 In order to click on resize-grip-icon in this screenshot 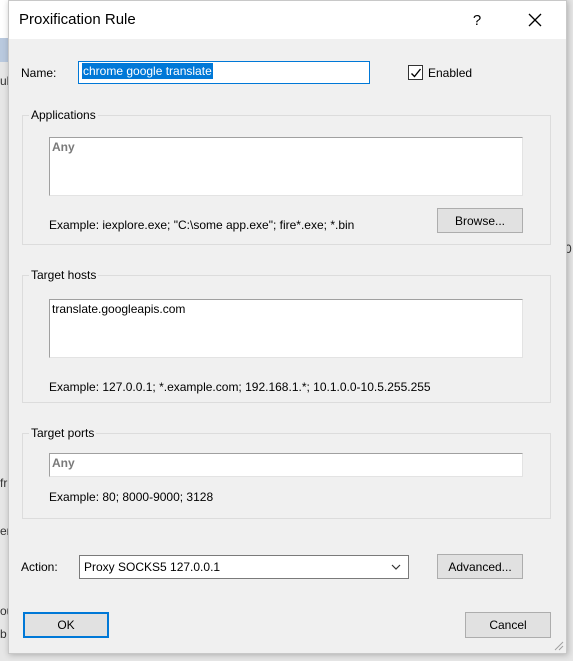, I will do `click(558, 645)`.